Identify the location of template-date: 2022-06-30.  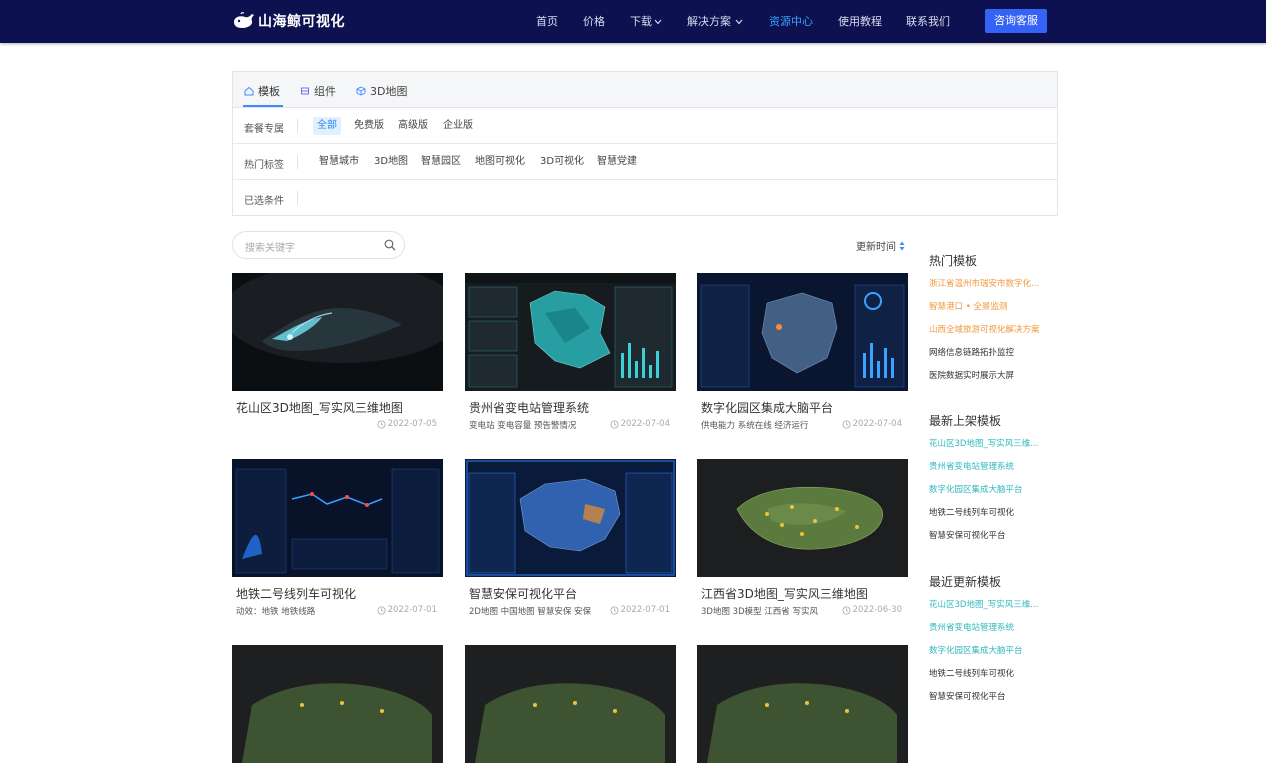
(872, 610).